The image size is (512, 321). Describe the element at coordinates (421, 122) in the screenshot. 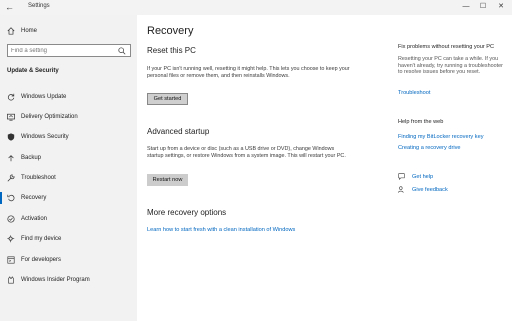

I see `help-from-web-heading: Help from the web` at that location.